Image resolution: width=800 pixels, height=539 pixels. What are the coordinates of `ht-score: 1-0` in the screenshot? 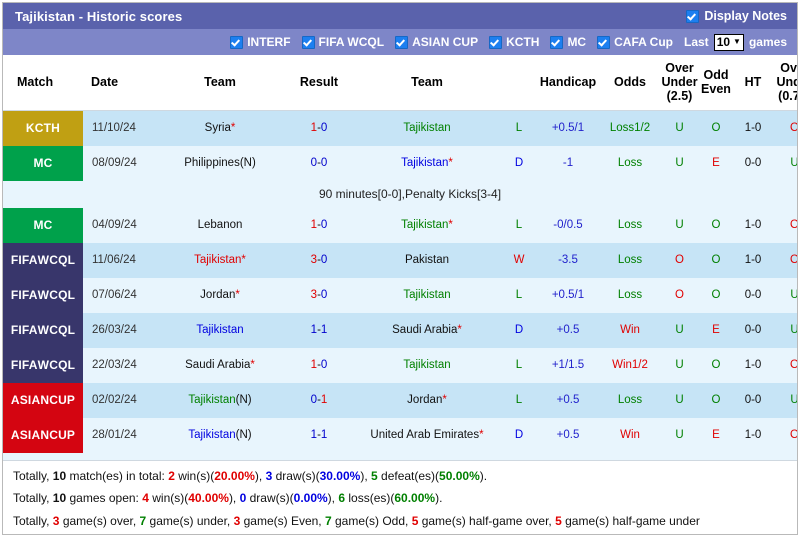 It's located at (753, 259).